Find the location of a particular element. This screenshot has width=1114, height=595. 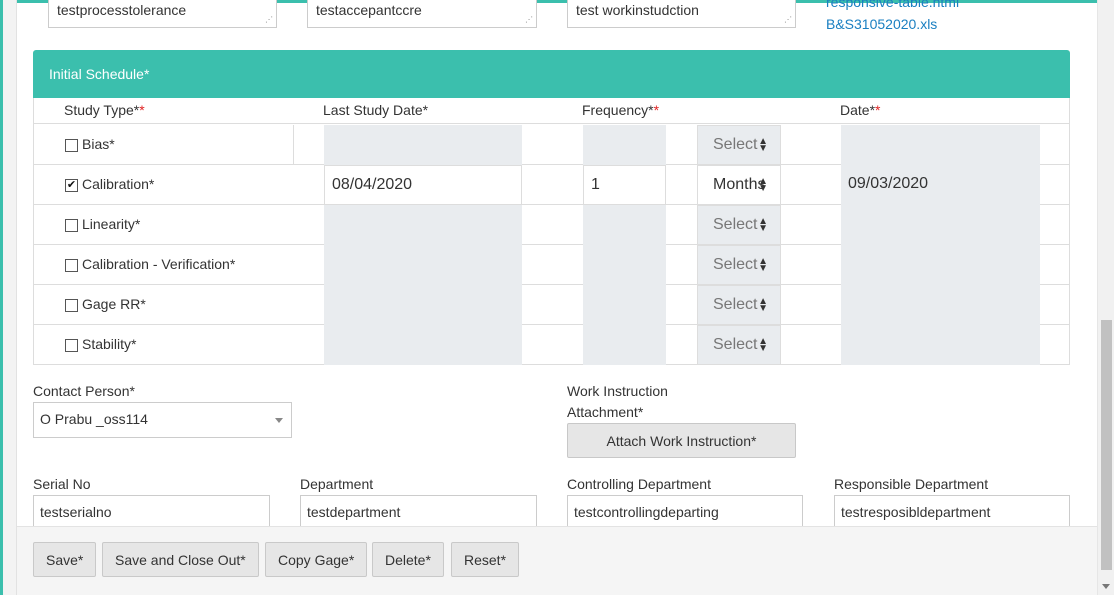

vertical-scrollbar is located at coordinates (1105, 297).